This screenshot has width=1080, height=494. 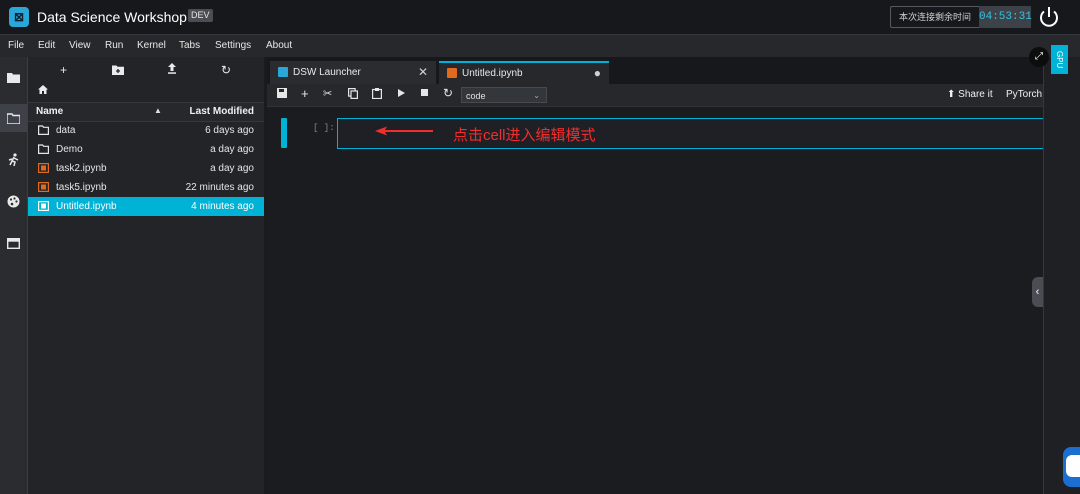 I want to click on tabs-panel-icon, so click(x=13, y=243).